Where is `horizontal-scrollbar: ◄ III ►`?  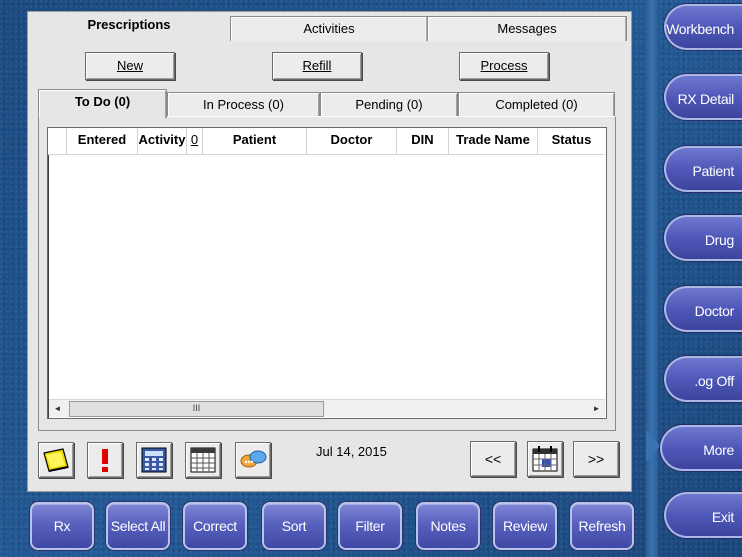
horizontal-scrollbar: ◄ III ► is located at coordinates (327, 408).